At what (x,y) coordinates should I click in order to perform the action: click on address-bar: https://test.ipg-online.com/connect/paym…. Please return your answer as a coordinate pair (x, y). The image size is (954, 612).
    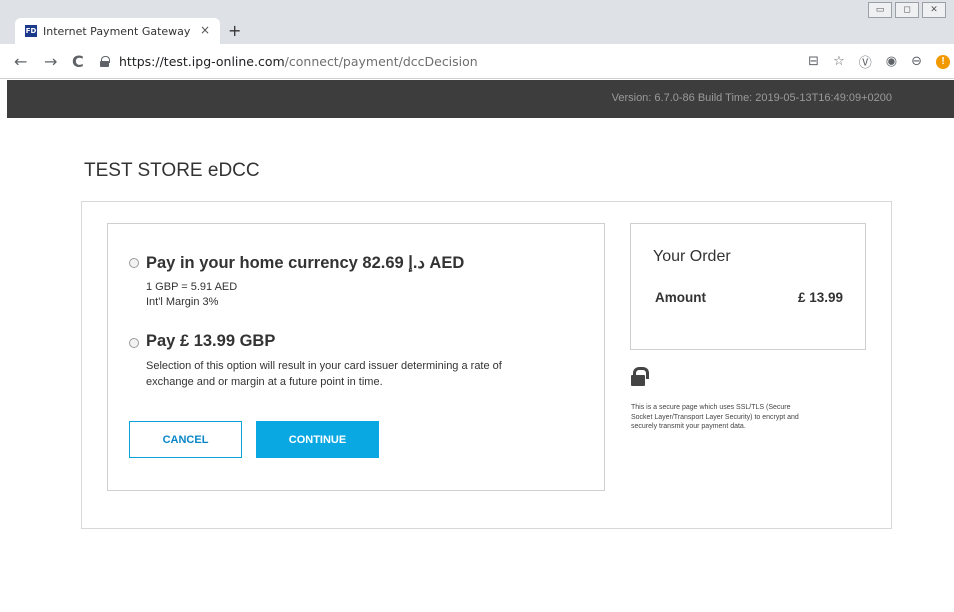
    Looking at the image, I should click on (445, 61).